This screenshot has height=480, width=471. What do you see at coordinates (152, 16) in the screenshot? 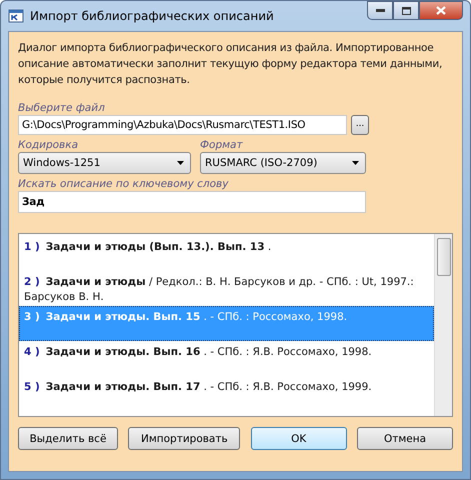
I see `window-title: Импорт библиографических описаний` at bounding box center [152, 16].